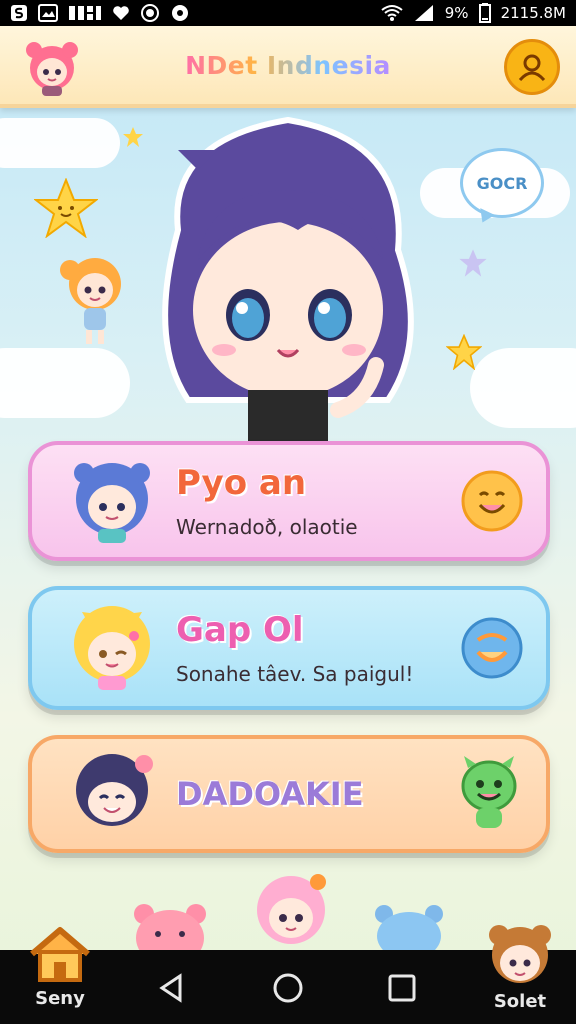 This screenshot has height=1024, width=576. I want to click on app-title: NDet Indnesia, so click(288, 65).